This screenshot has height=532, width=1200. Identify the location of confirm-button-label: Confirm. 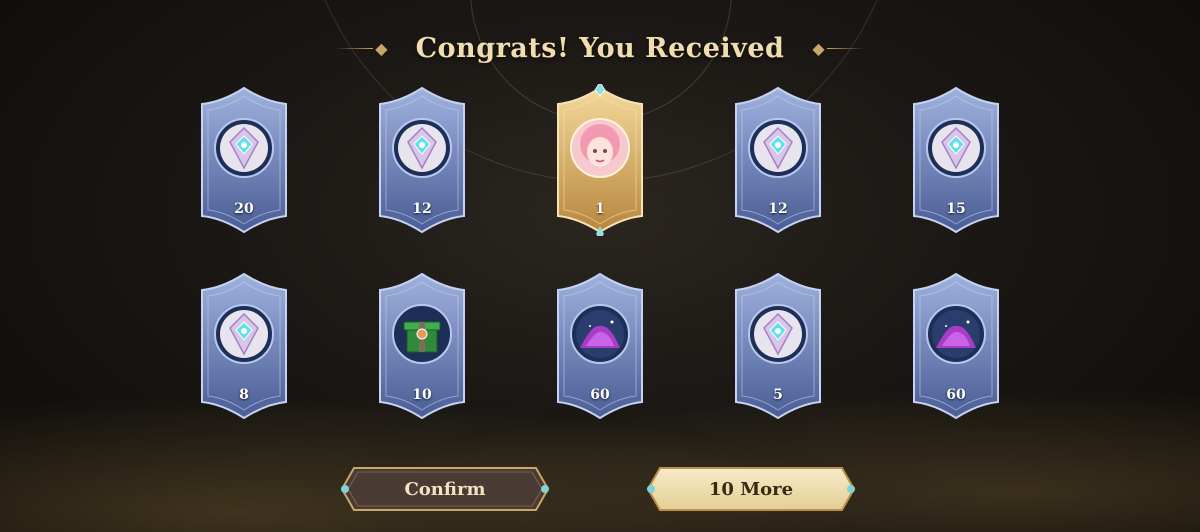
(445, 489).